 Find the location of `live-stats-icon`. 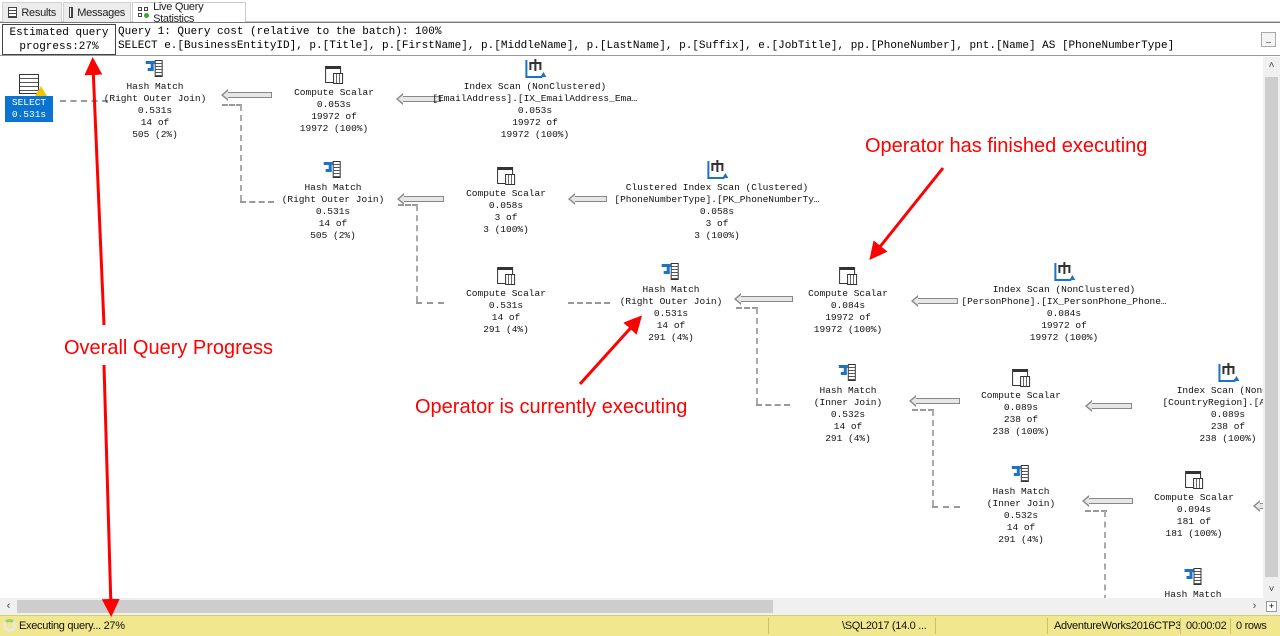

live-stats-icon is located at coordinates (143, 12).